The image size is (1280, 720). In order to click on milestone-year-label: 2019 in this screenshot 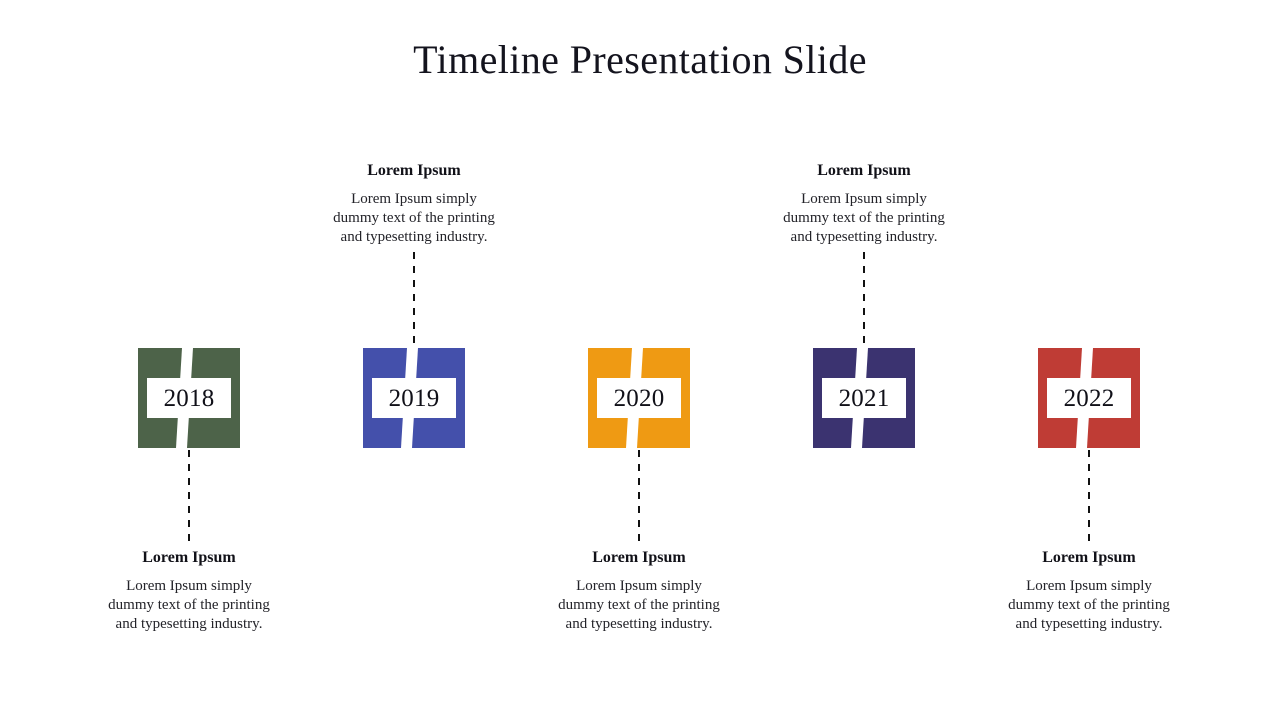, I will do `click(414, 398)`.